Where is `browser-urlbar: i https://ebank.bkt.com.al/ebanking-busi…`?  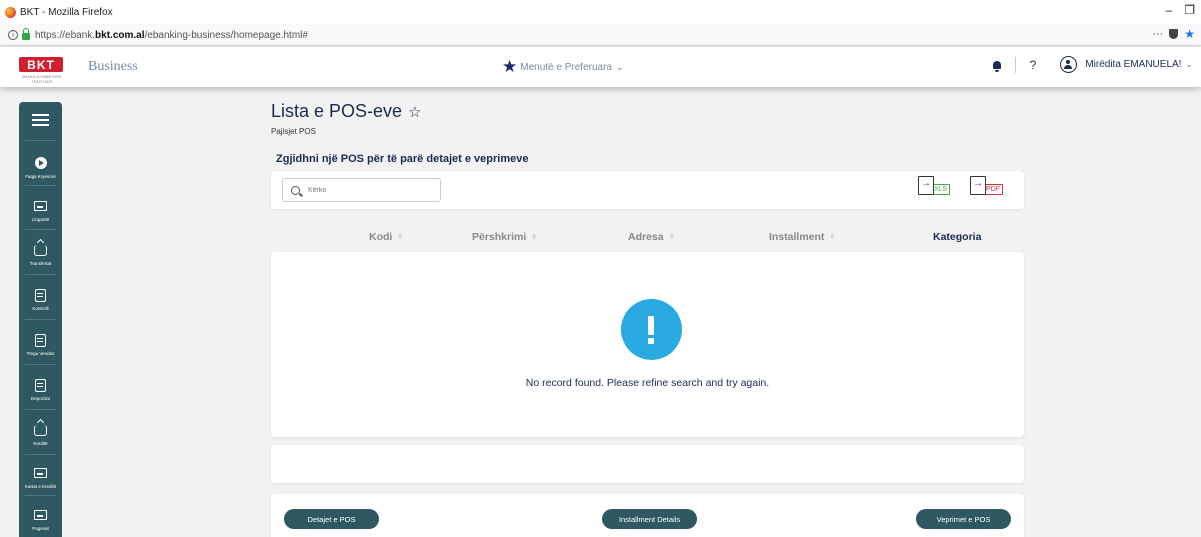
browser-urlbar: i https://ebank.bkt.com.al/ebanking-busi… is located at coordinates (600, 35).